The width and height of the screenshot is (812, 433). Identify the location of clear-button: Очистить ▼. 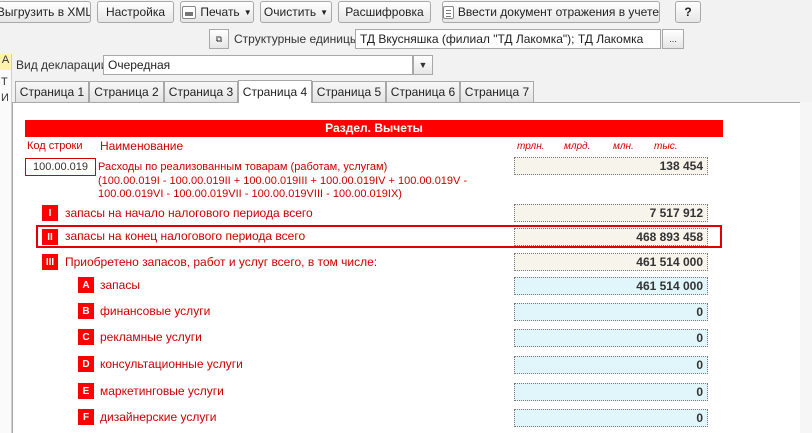
(296, 12).